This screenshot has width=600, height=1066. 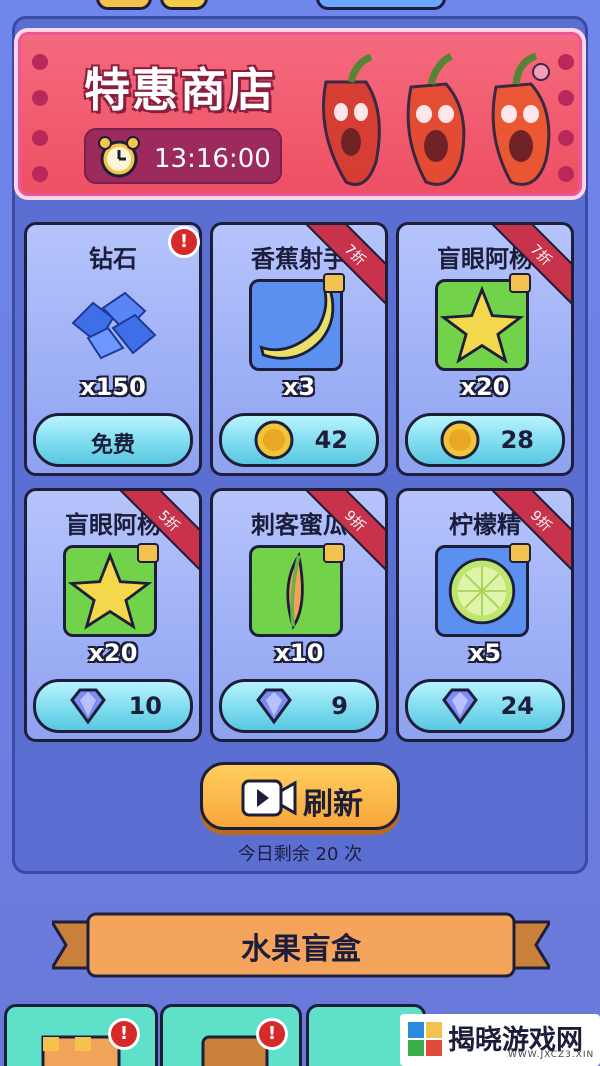 I want to click on buy-button: 28, so click(x=485, y=440).